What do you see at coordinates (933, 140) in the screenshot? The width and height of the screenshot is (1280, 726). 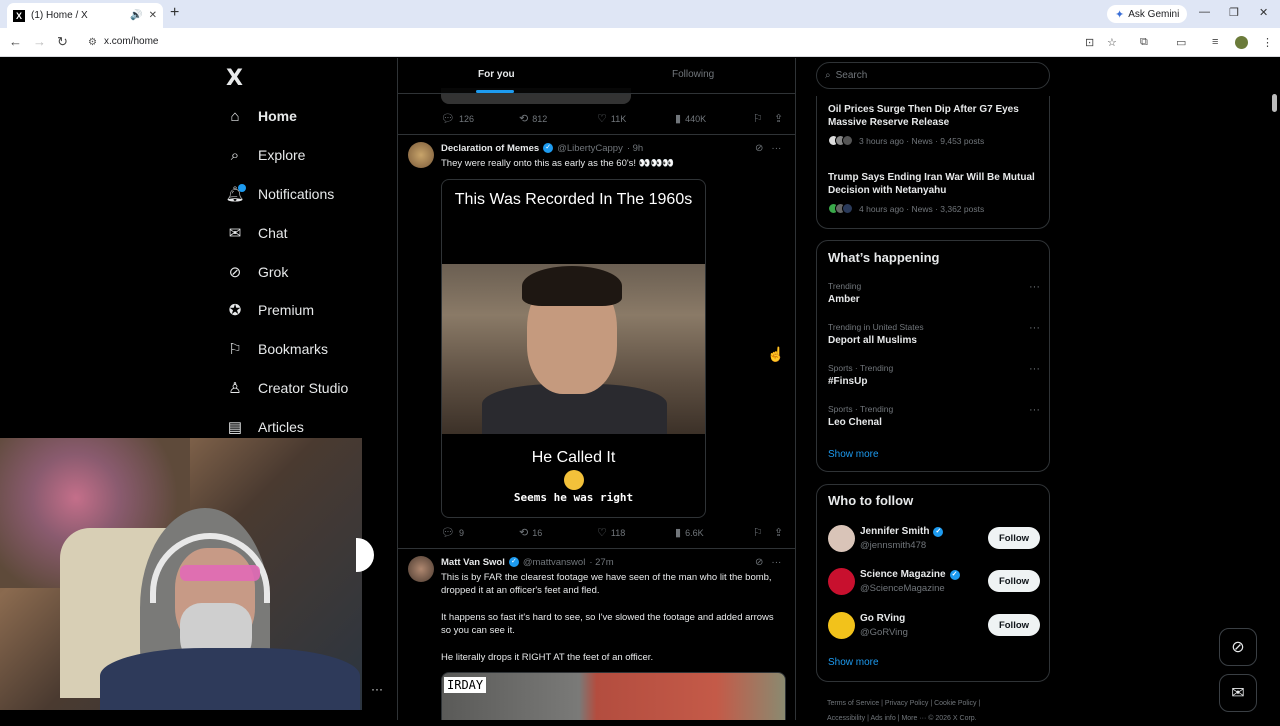 I see `news-meta-row: 3 hours ago · News · 9,453 posts` at bounding box center [933, 140].